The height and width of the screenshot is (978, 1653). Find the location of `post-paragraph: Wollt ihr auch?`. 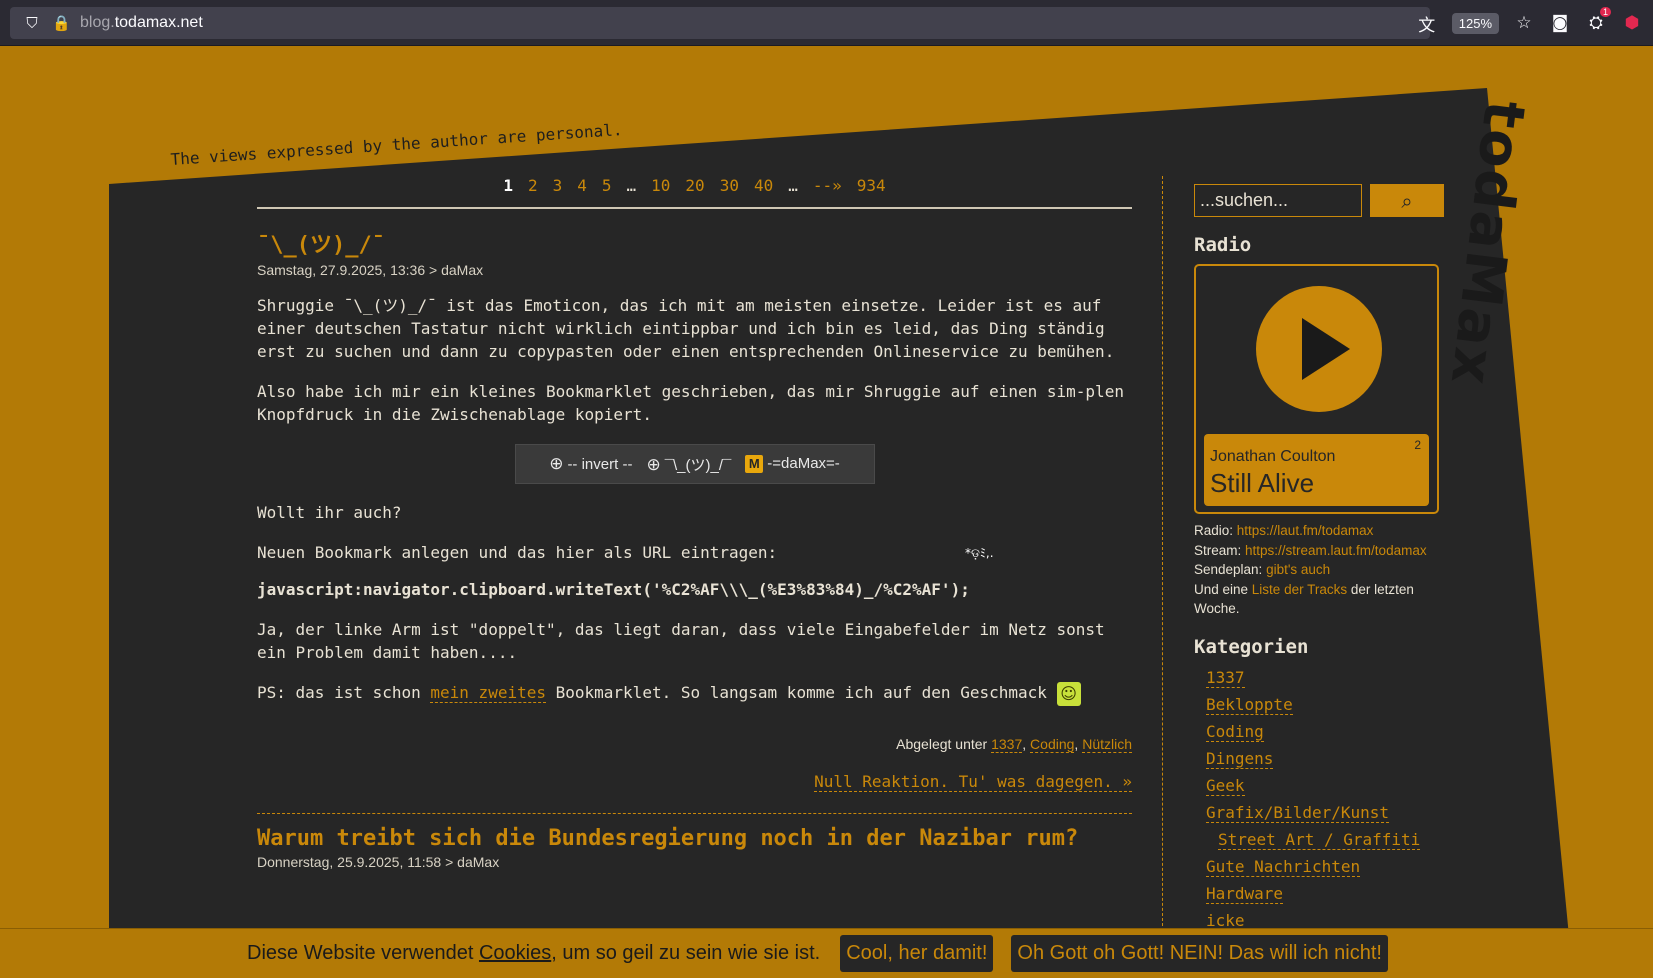

post-paragraph: Wollt ihr auch? is located at coordinates (329, 512).